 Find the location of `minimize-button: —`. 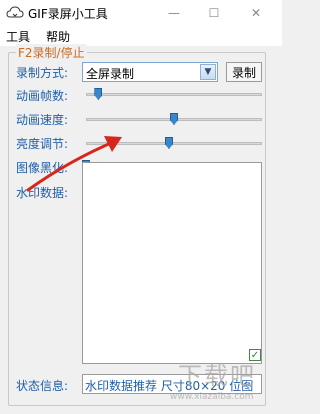

minimize-button: — is located at coordinates (174, 13).